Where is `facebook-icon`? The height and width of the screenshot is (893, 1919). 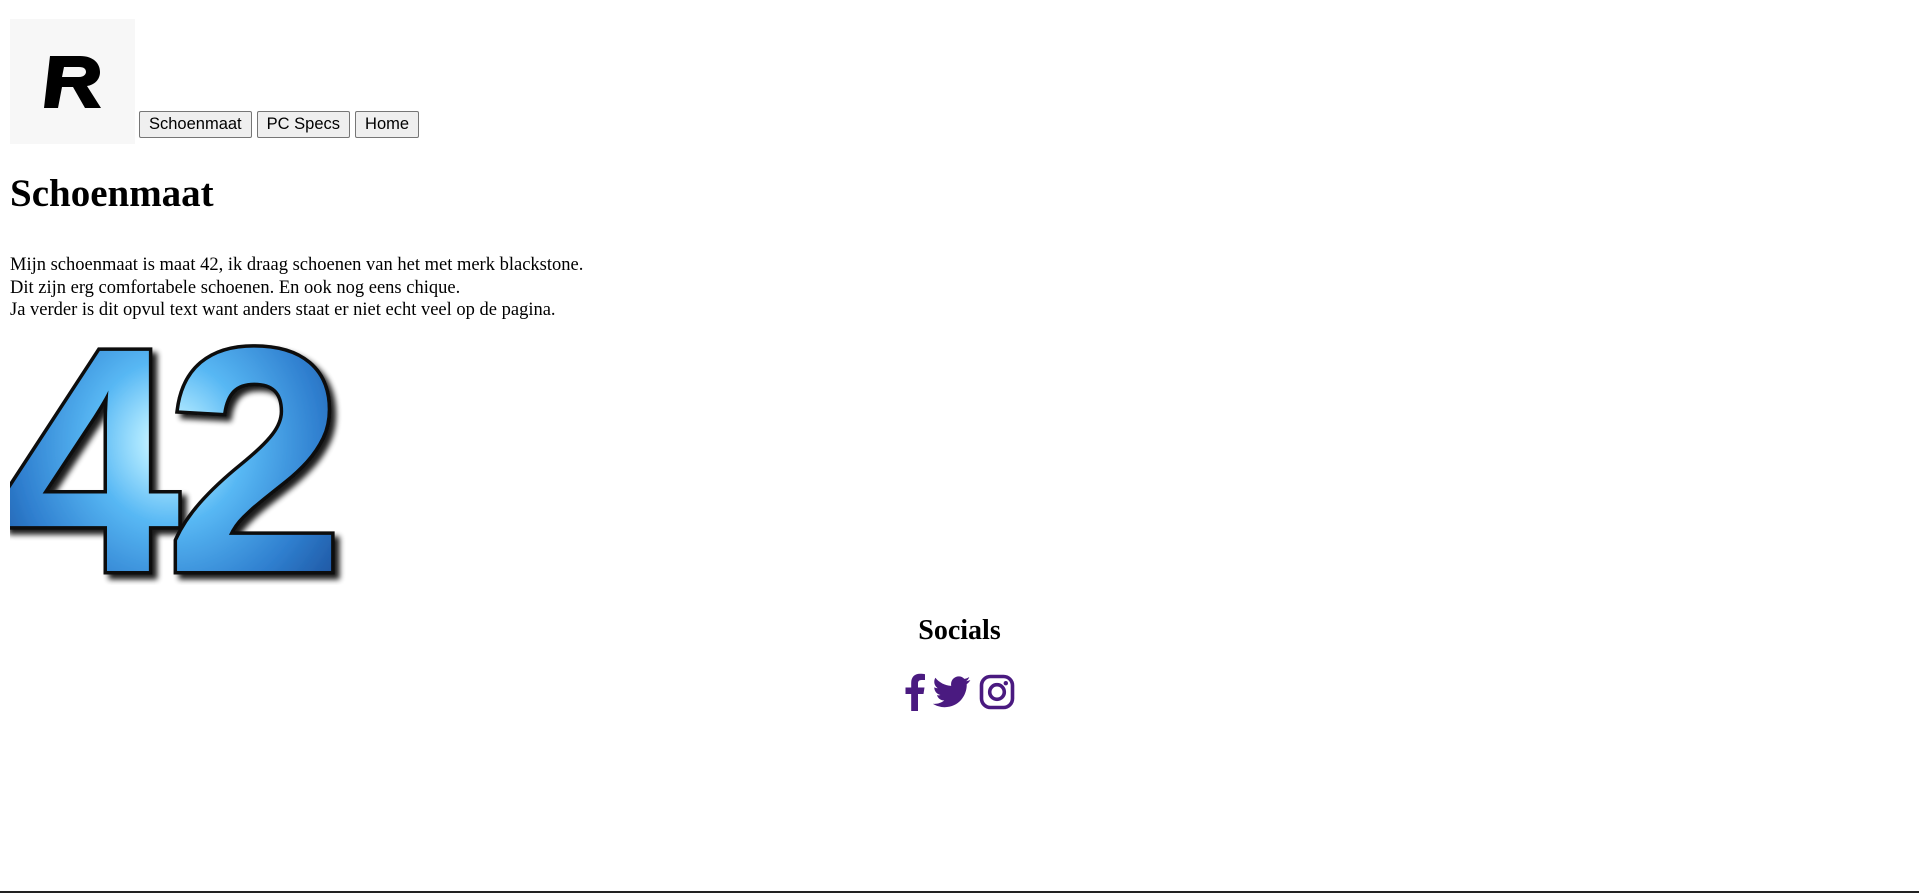
facebook-icon is located at coordinates (915, 692).